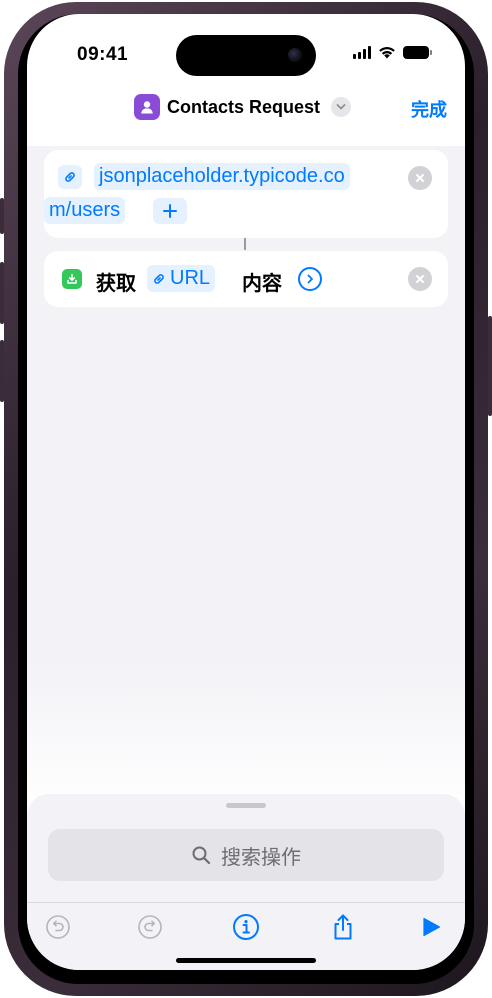 This screenshot has height=998, width=492. I want to click on add-url-button, so click(170, 211).